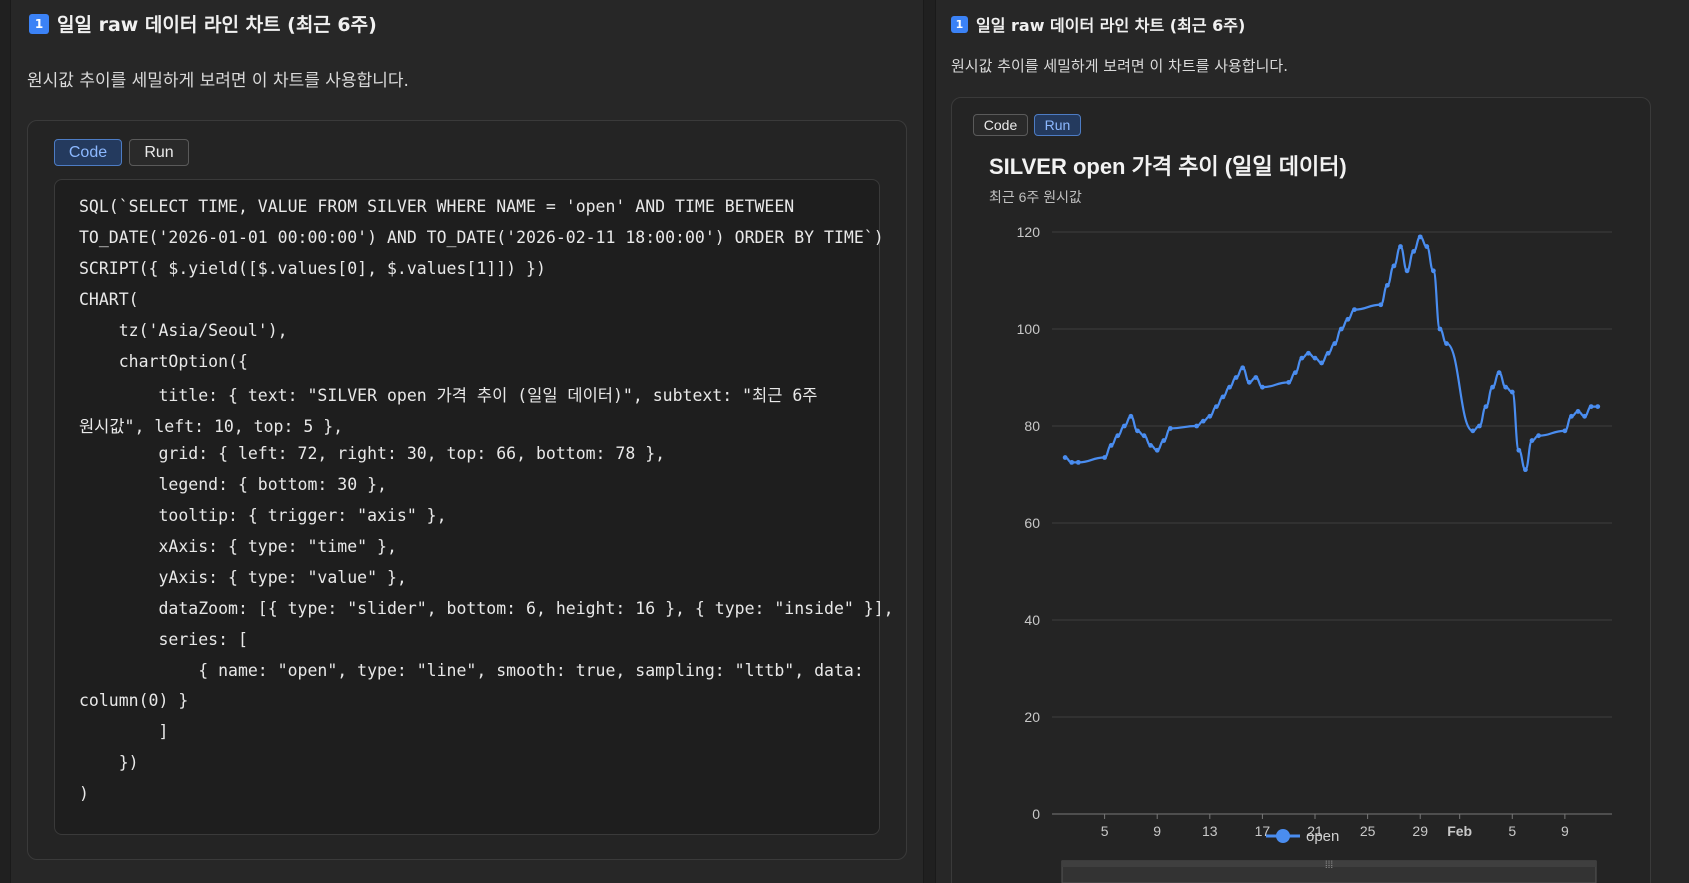 This screenshot has height=883, width=1689. What do you see at coordinates (1210, 831) in the screenshot?
I see `x-tick-label: 13` at bounding box center [1210, 831].